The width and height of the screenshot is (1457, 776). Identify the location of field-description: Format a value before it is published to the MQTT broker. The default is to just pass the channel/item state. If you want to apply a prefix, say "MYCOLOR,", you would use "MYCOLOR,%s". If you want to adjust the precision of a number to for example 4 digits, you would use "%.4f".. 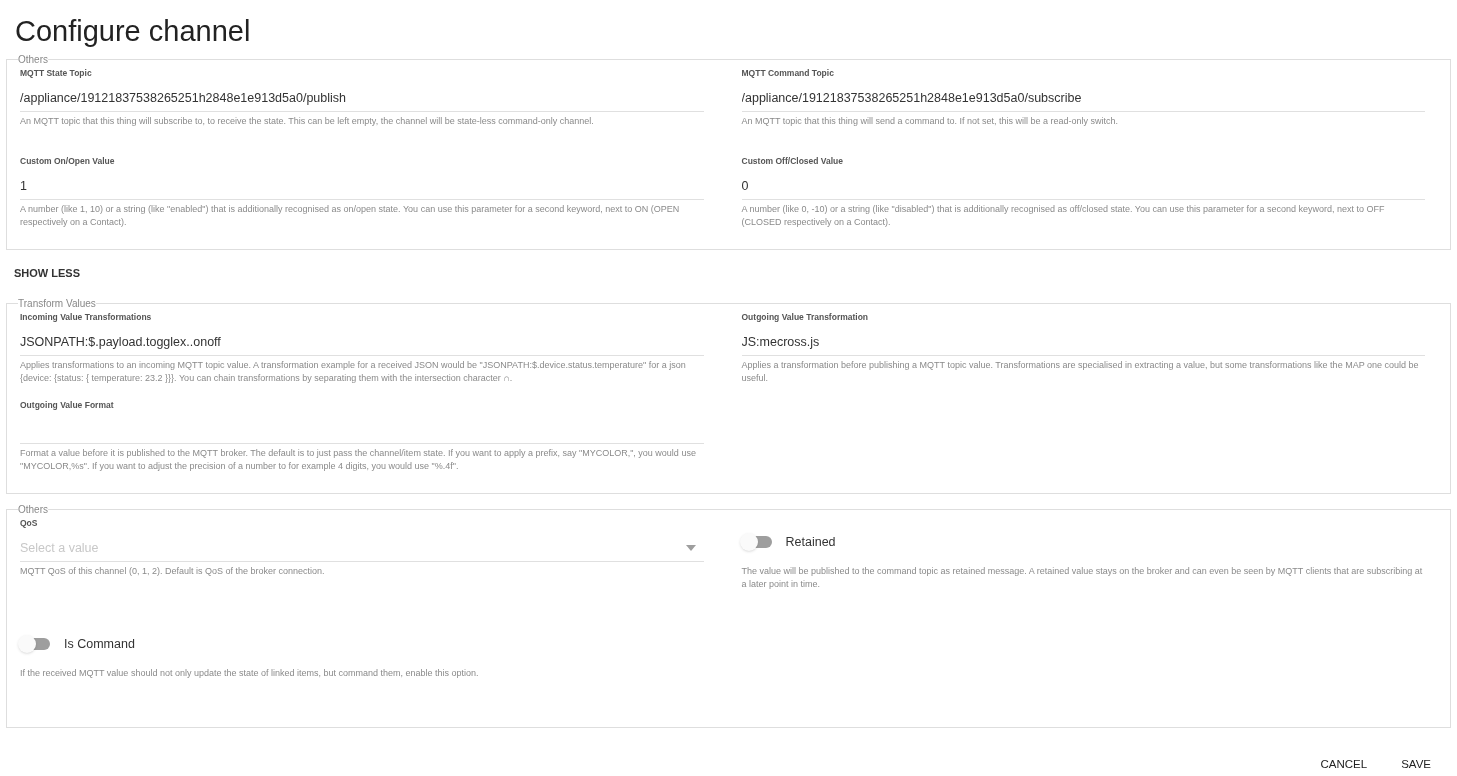
(358, 459).